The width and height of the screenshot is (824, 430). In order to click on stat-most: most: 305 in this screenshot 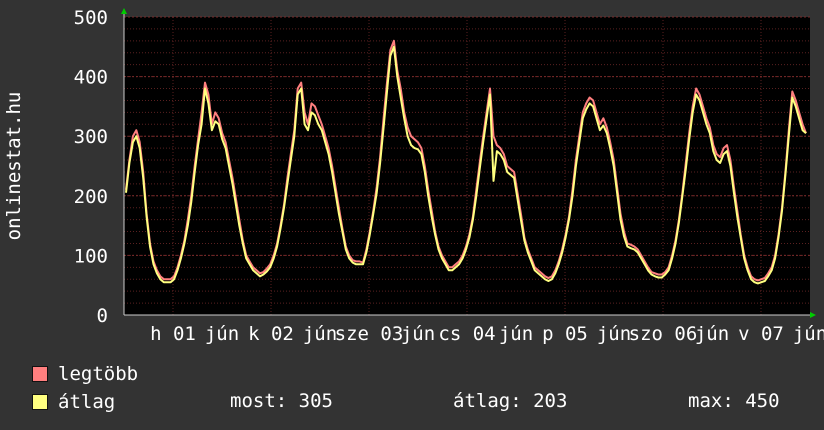, I will do `click(281, 401)`.